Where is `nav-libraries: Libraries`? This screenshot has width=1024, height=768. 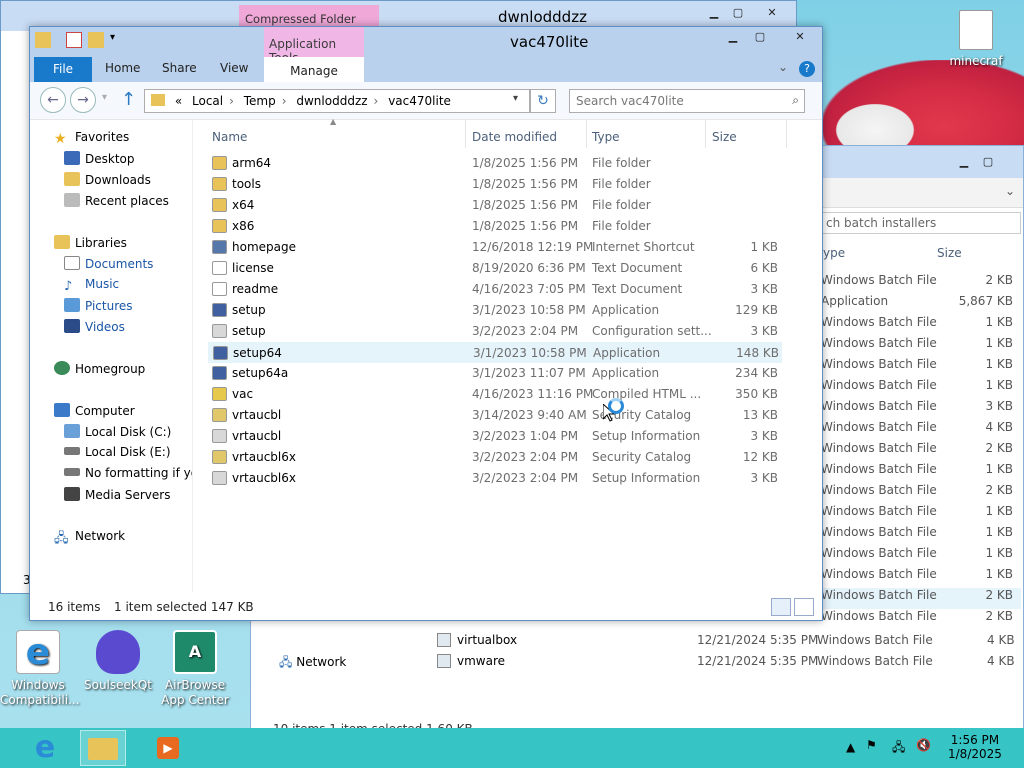 nav-libraries: Libraries is located at coordinates (90, 245).